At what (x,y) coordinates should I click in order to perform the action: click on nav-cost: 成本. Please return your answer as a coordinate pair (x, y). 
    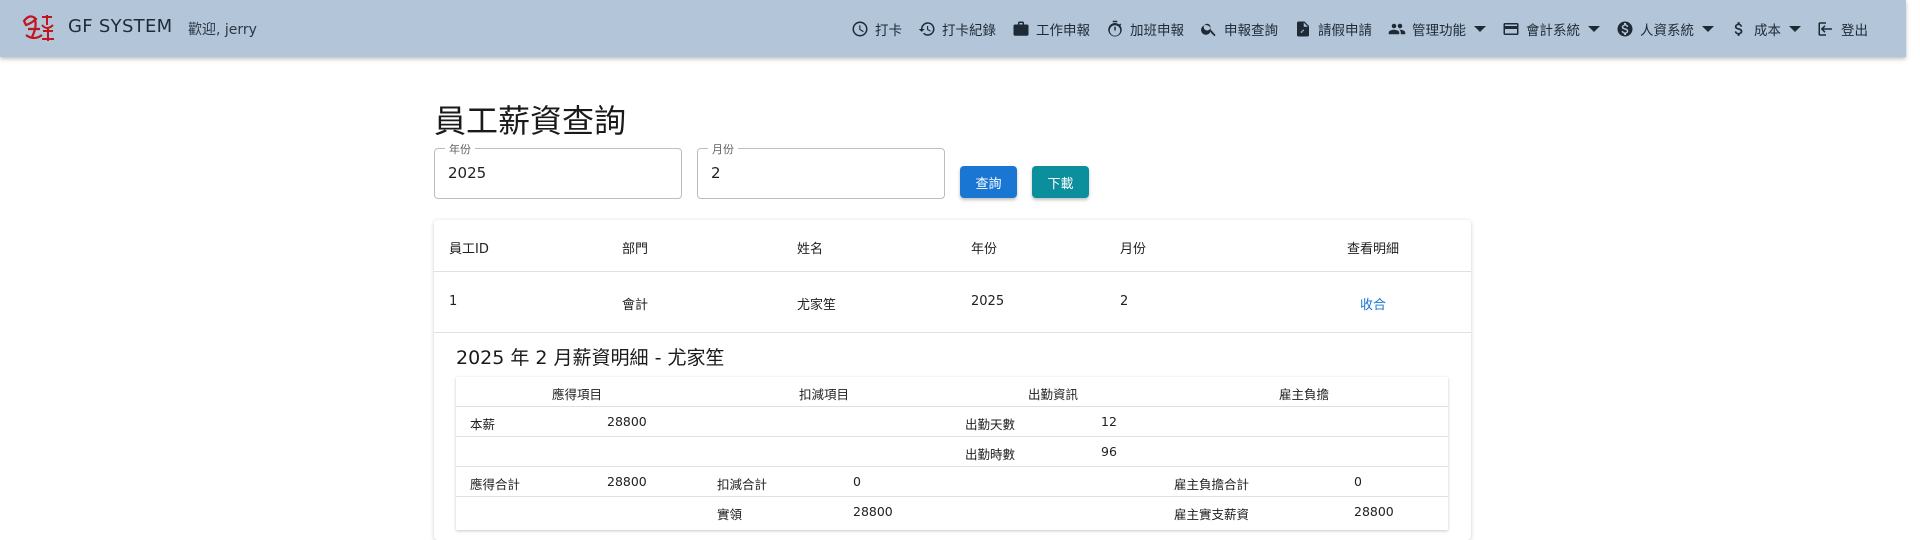
    Looking at the image, I should click on (1765, 29).